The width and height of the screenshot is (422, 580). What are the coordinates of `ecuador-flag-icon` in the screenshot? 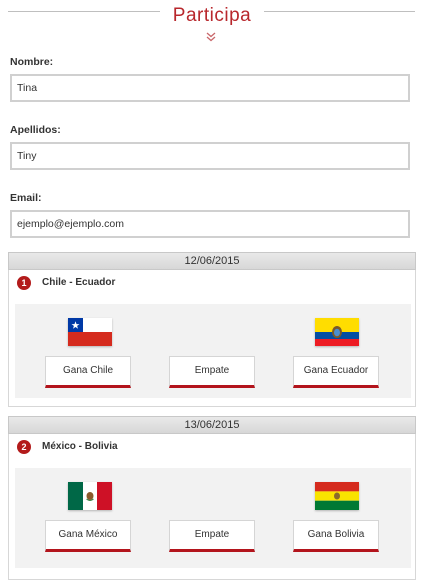 It's located at (337, 332).